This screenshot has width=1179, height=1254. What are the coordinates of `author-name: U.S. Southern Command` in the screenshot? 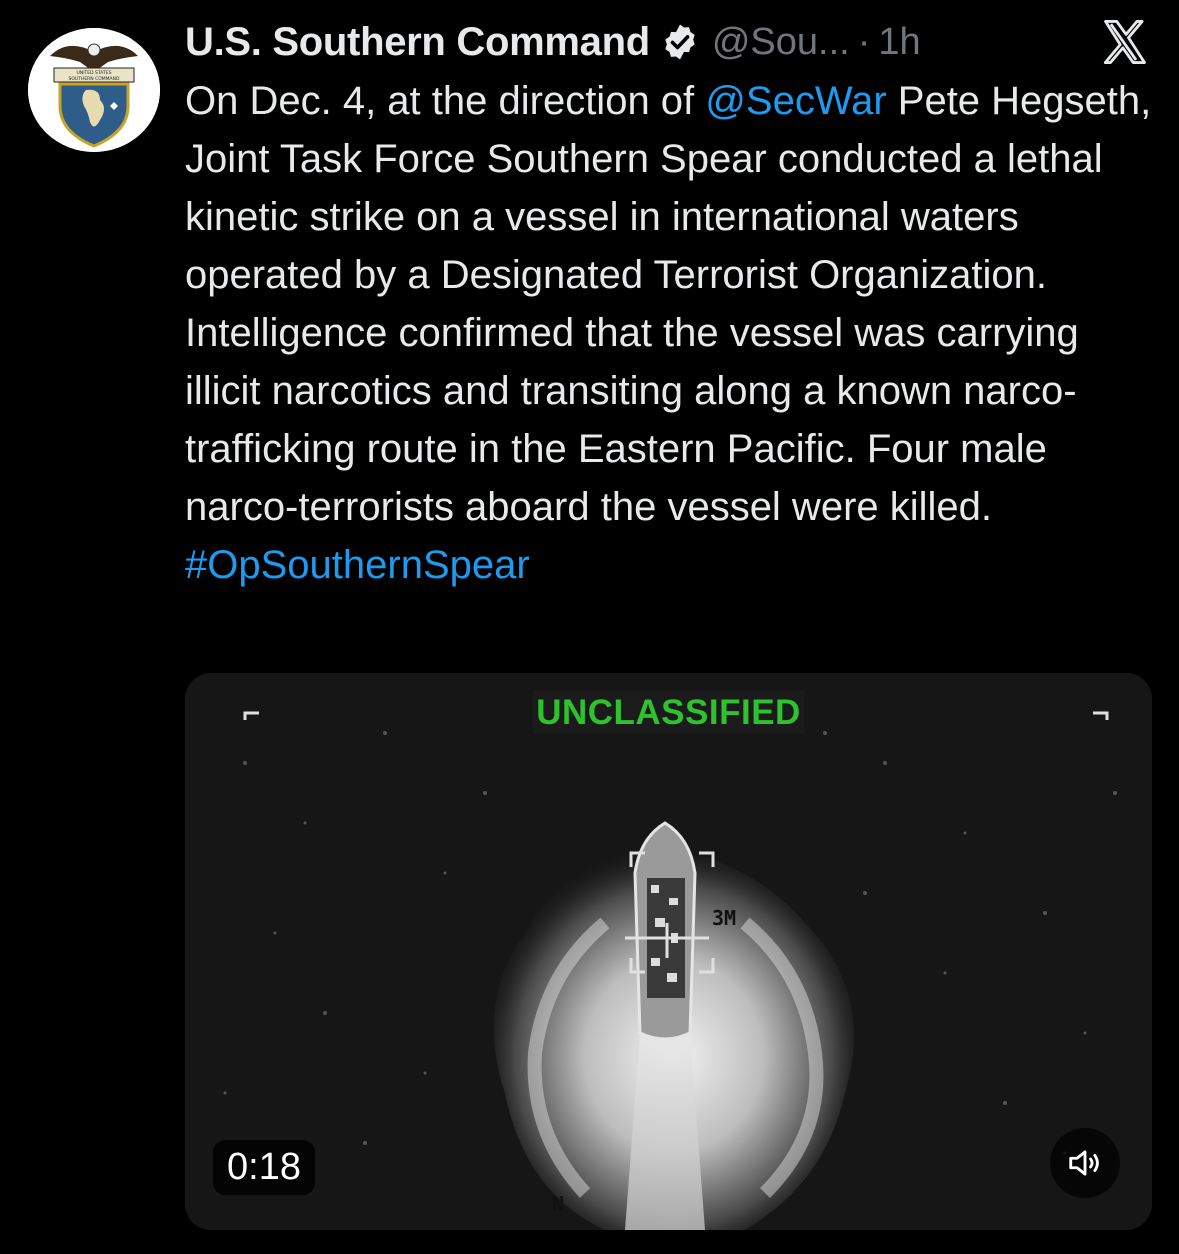 It's located at (417, 42).